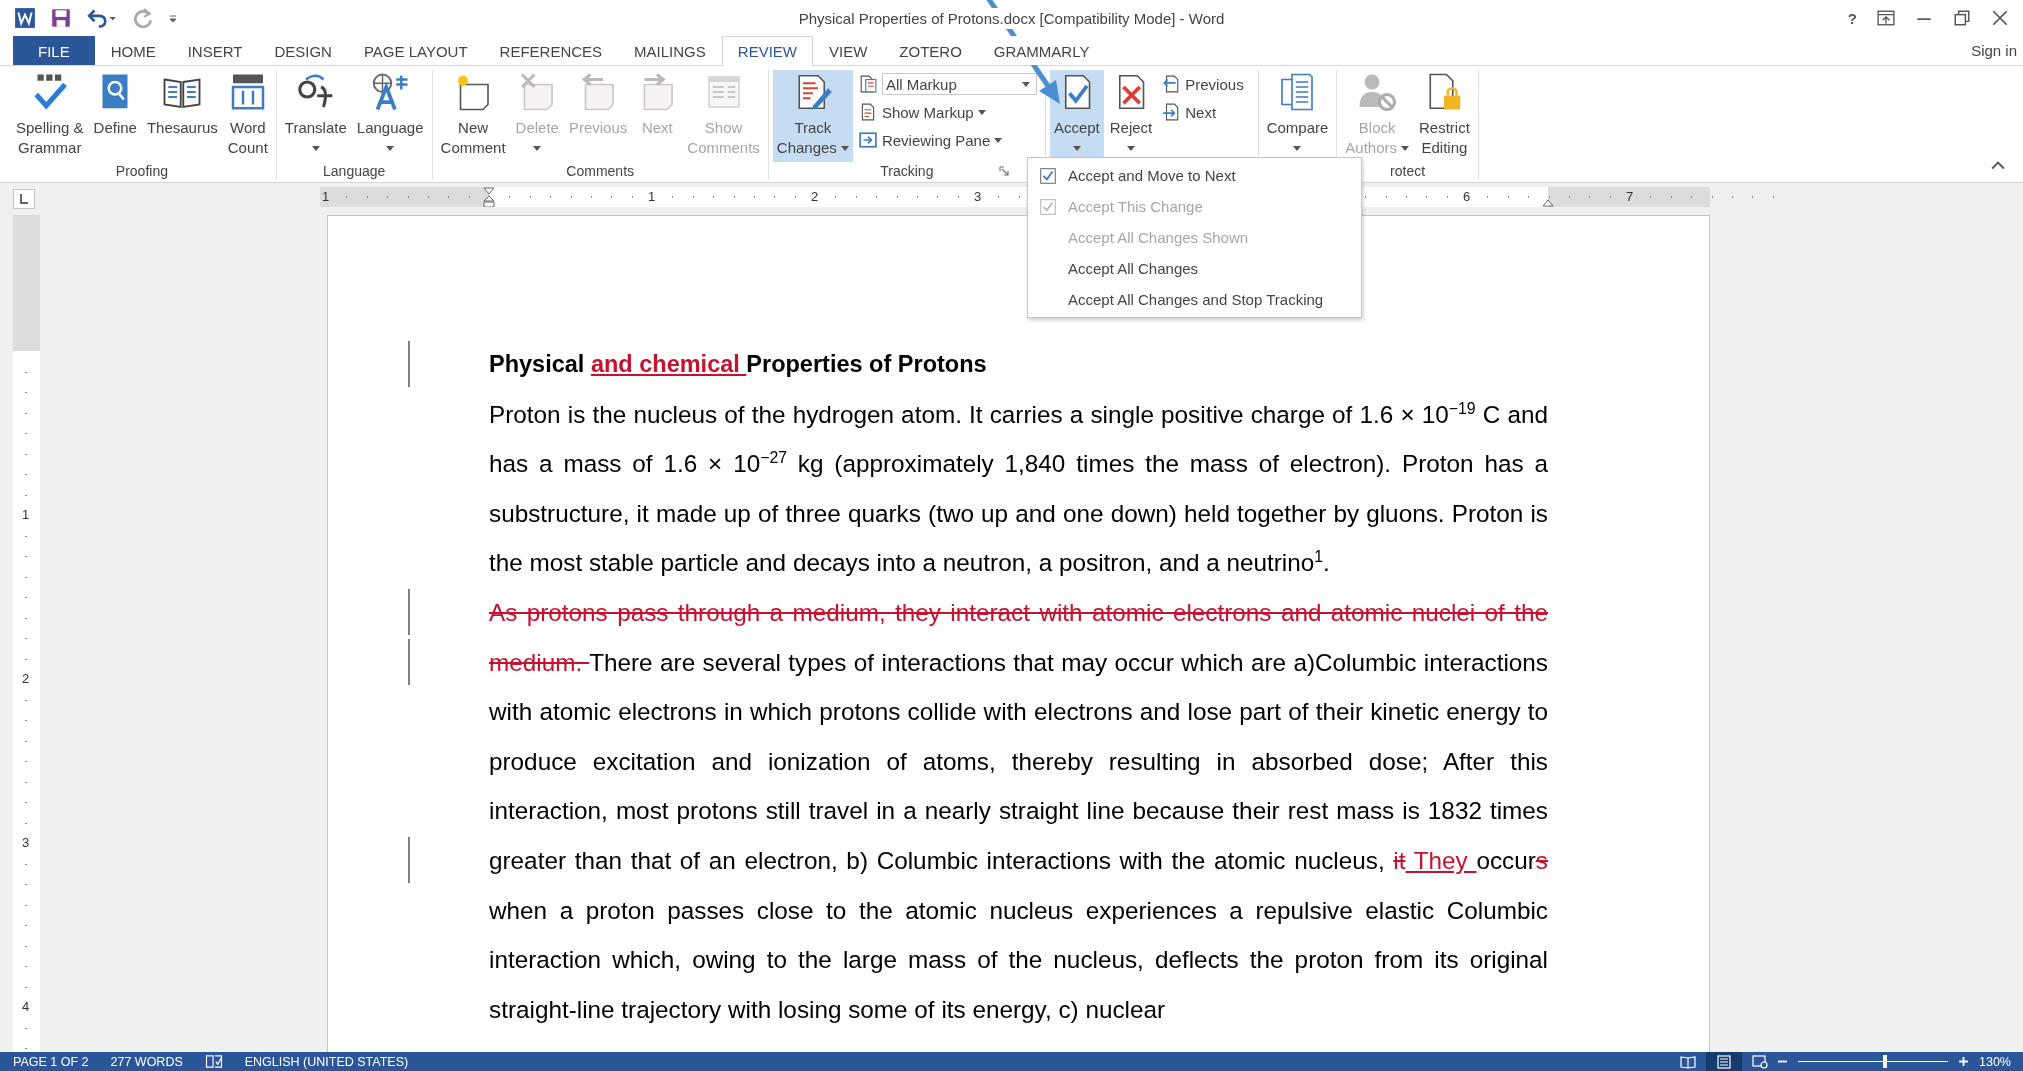  What do you see at coordinates (1194, 268) in the screenshot?
I see `menu-item: Accept All Changes` at bounding box center [1194, 268].